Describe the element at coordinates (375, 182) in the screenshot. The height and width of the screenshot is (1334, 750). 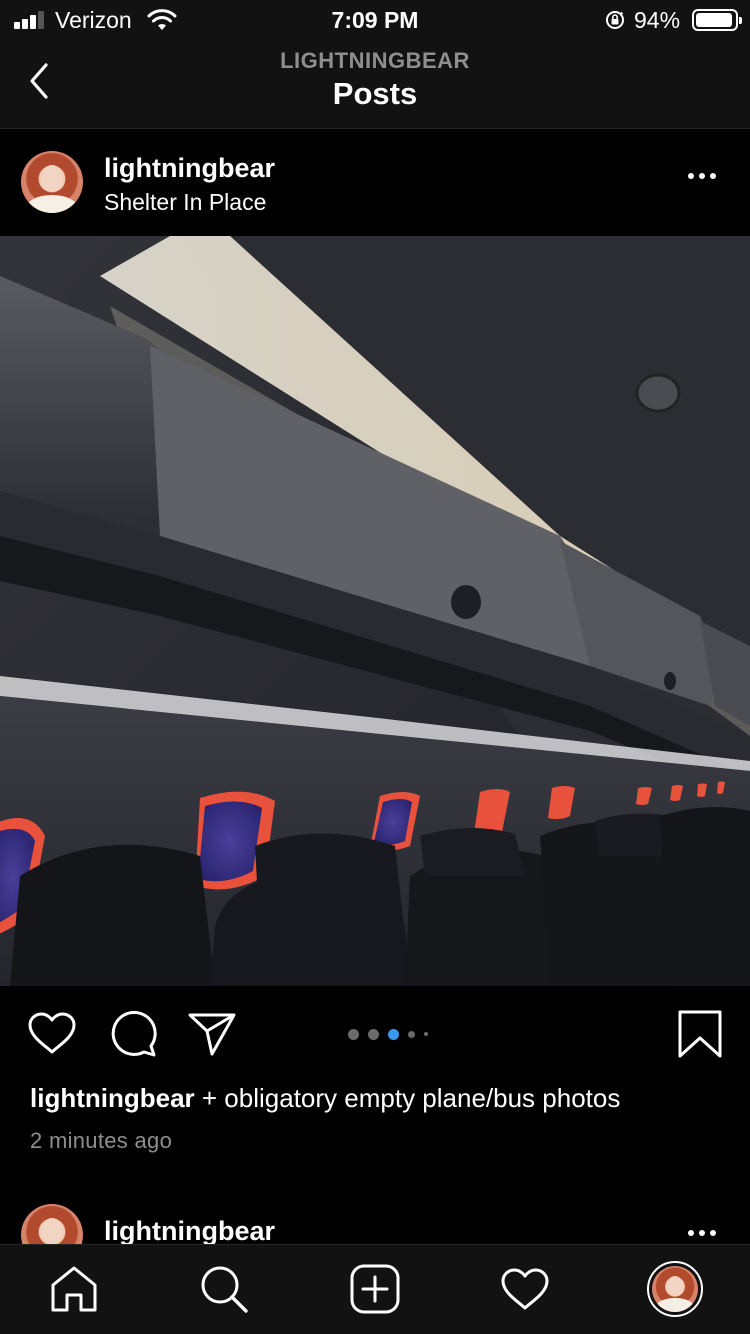
I see `post-header: lightningbear Shelter In Place` at that location.